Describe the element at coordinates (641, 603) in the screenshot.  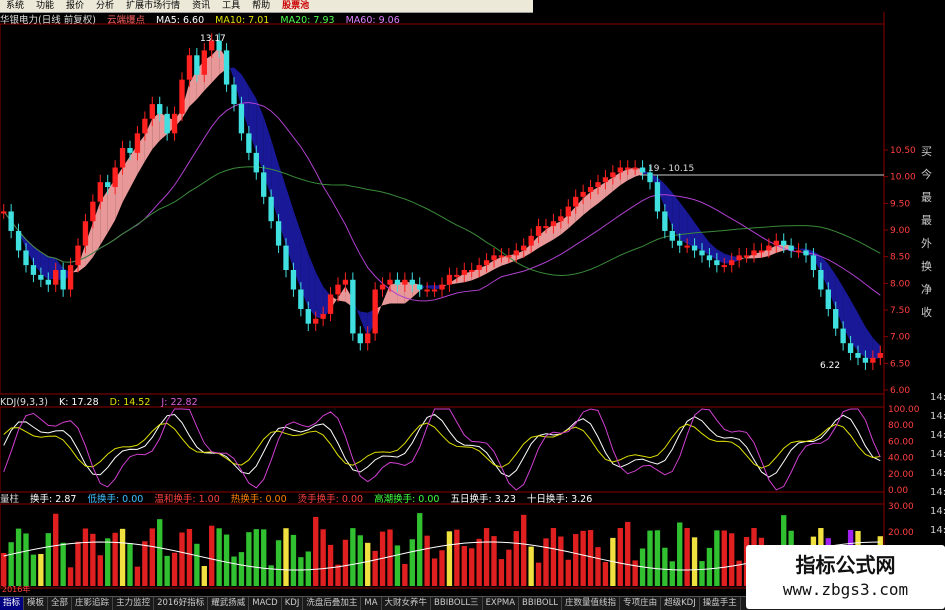
I see `indicator-tab: 专项庄由` at that location.